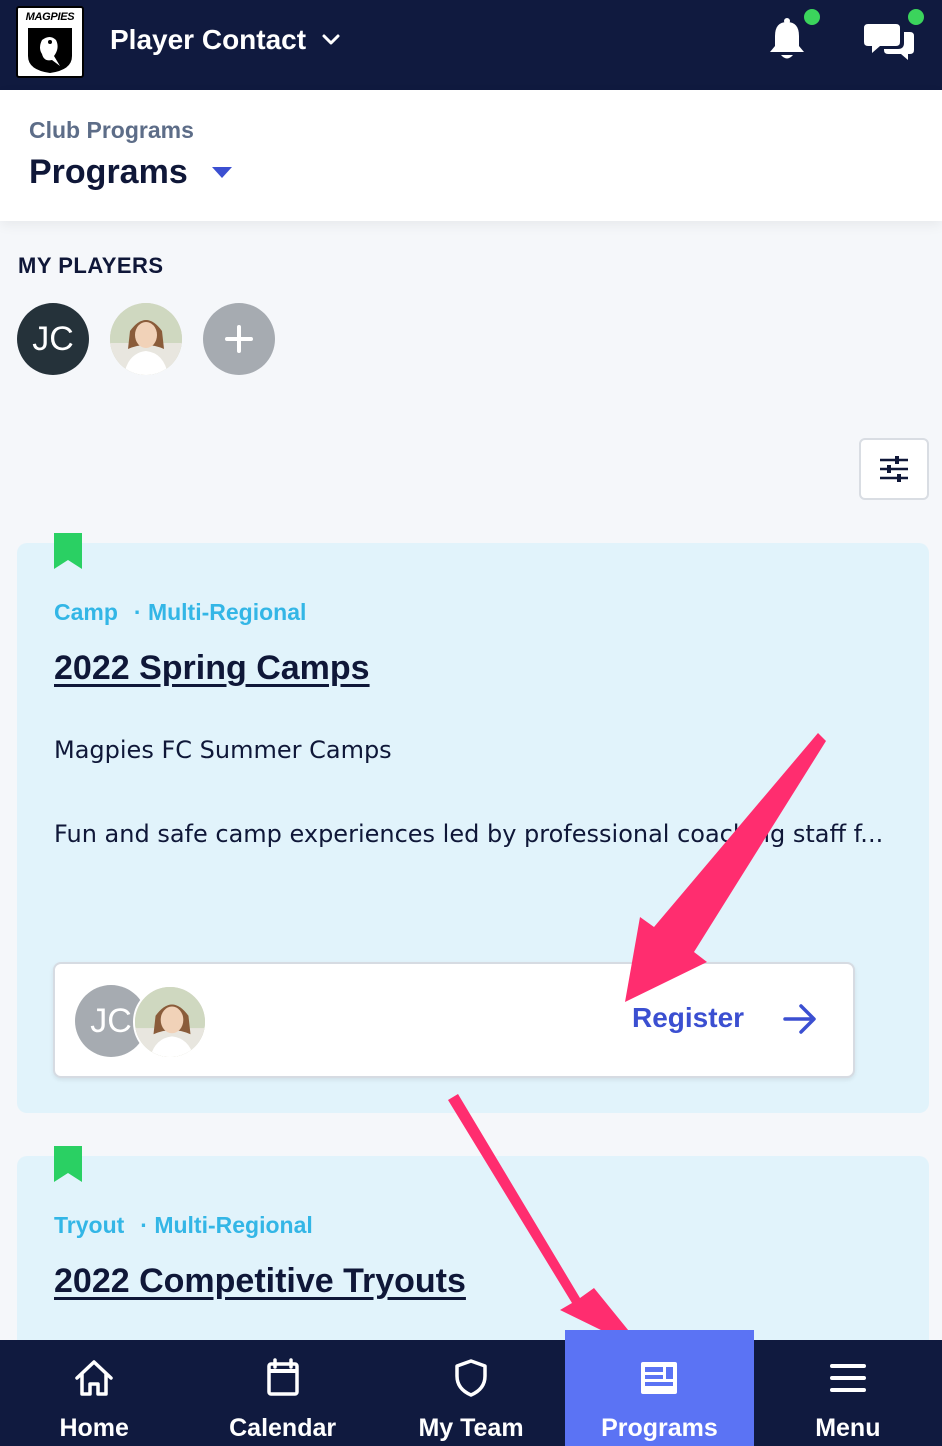 The image size is (942, 1446). What do you see at coordinates (94, 1428) in the screenshot?
I see `nav-label: Home` at bounding box center [94, 1428].